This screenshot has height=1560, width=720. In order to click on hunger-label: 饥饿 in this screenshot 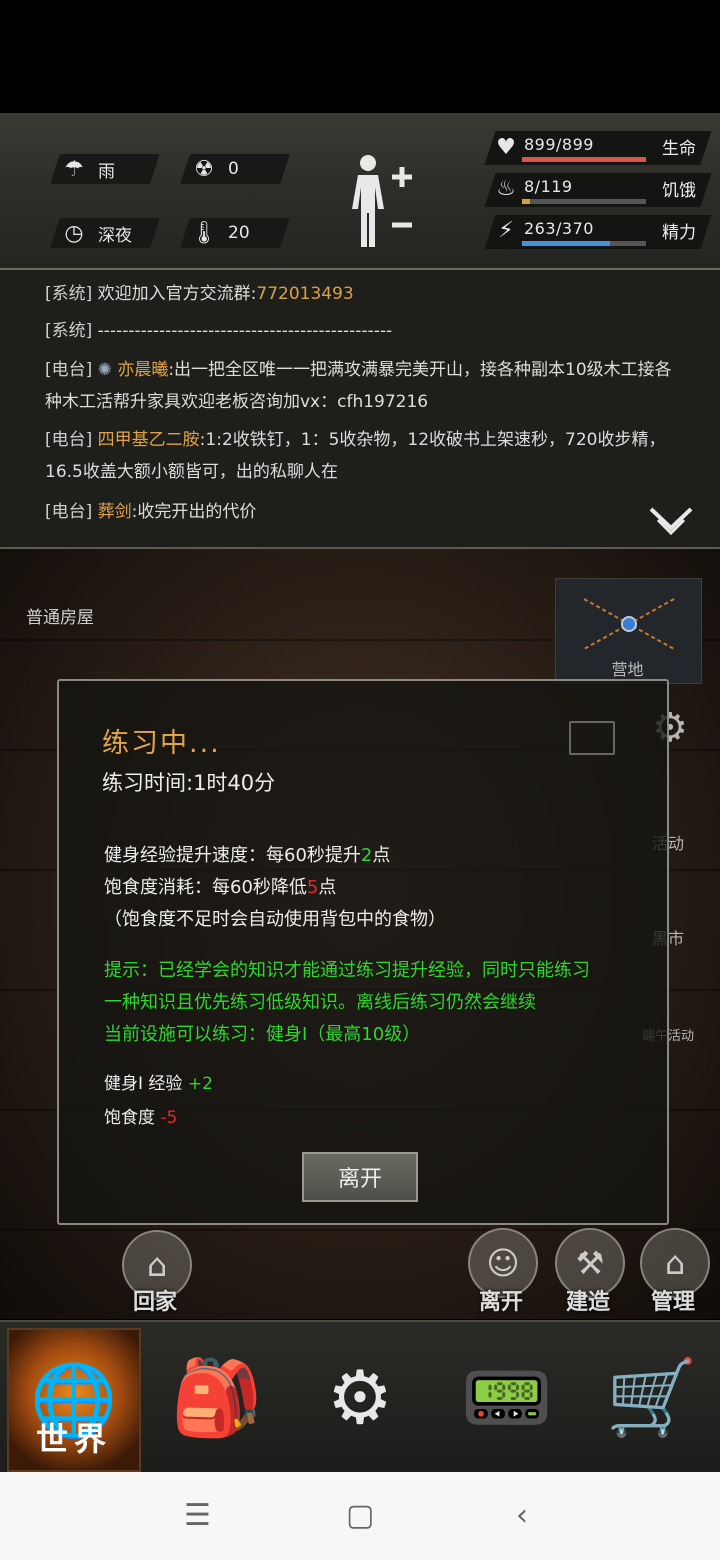, I will do `click(679, 191)`.